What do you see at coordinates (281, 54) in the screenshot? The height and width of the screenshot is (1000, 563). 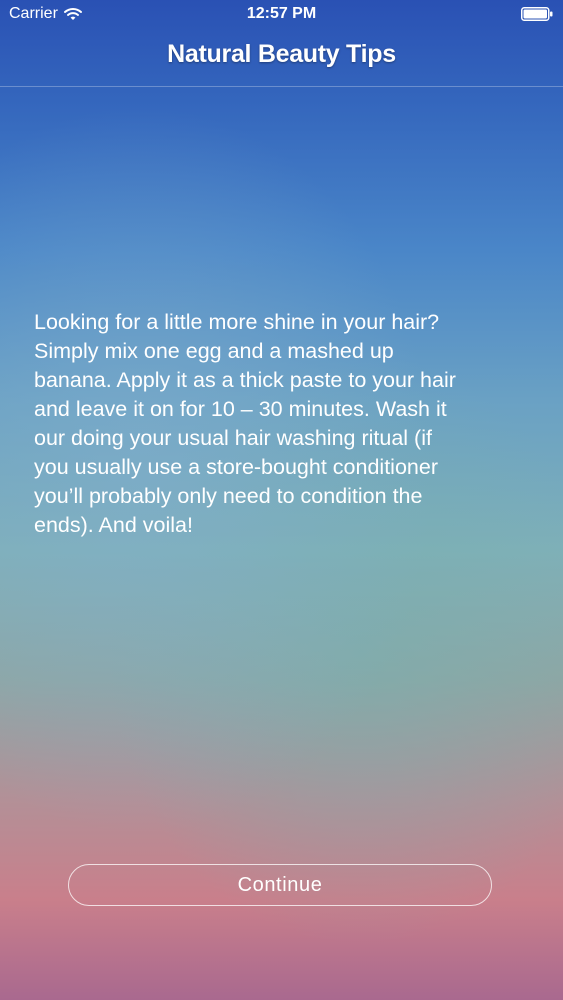 I see `page-title: Natural Beauty Tips` at bounding box center [281, 54].